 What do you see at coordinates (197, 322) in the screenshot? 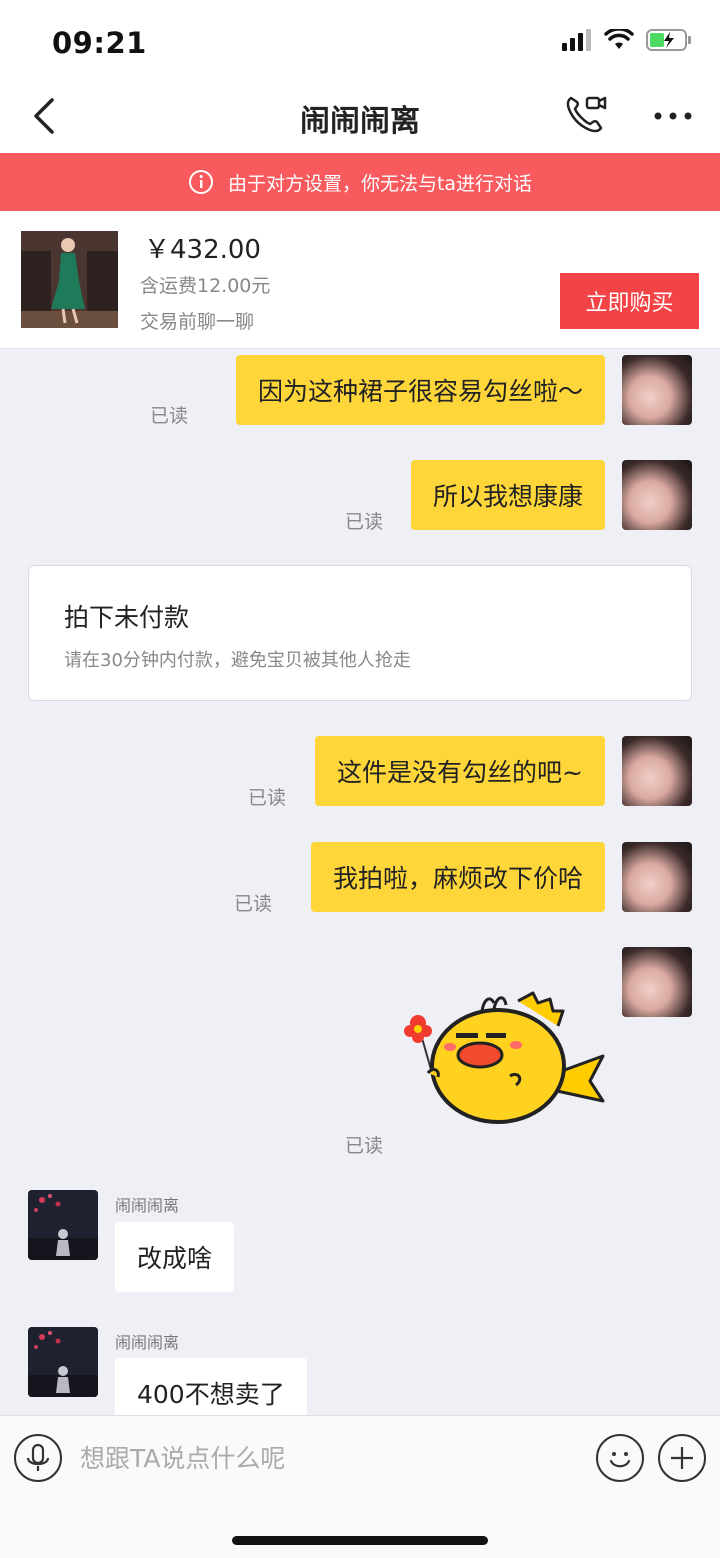
I see `product-chat-hint: 交易前聊一聊` at bounding box center [197, 322].